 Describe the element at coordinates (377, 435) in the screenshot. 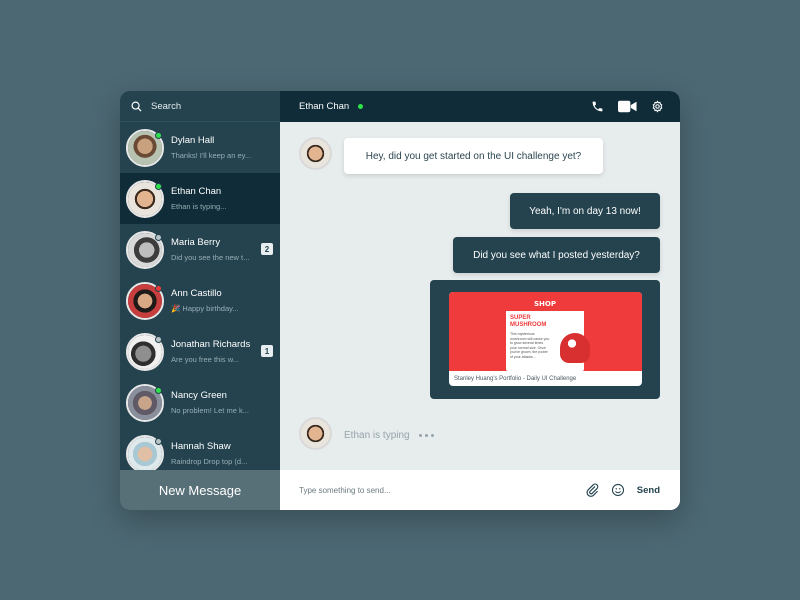

I see `typing-label: Ethan is typing` at that location.